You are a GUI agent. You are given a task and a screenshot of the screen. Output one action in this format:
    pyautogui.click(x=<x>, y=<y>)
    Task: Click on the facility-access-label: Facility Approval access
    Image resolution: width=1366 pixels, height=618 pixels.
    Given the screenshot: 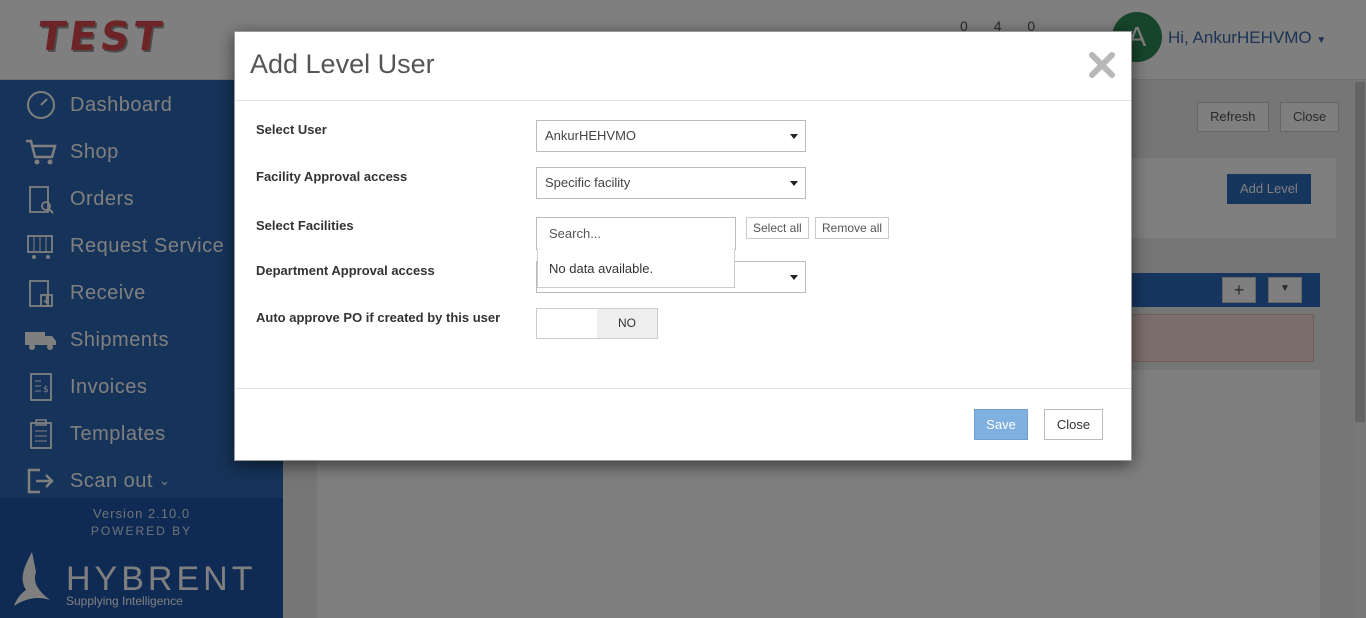 What is the action you would take?
    pyautogui.click(x=332, y=176)
    